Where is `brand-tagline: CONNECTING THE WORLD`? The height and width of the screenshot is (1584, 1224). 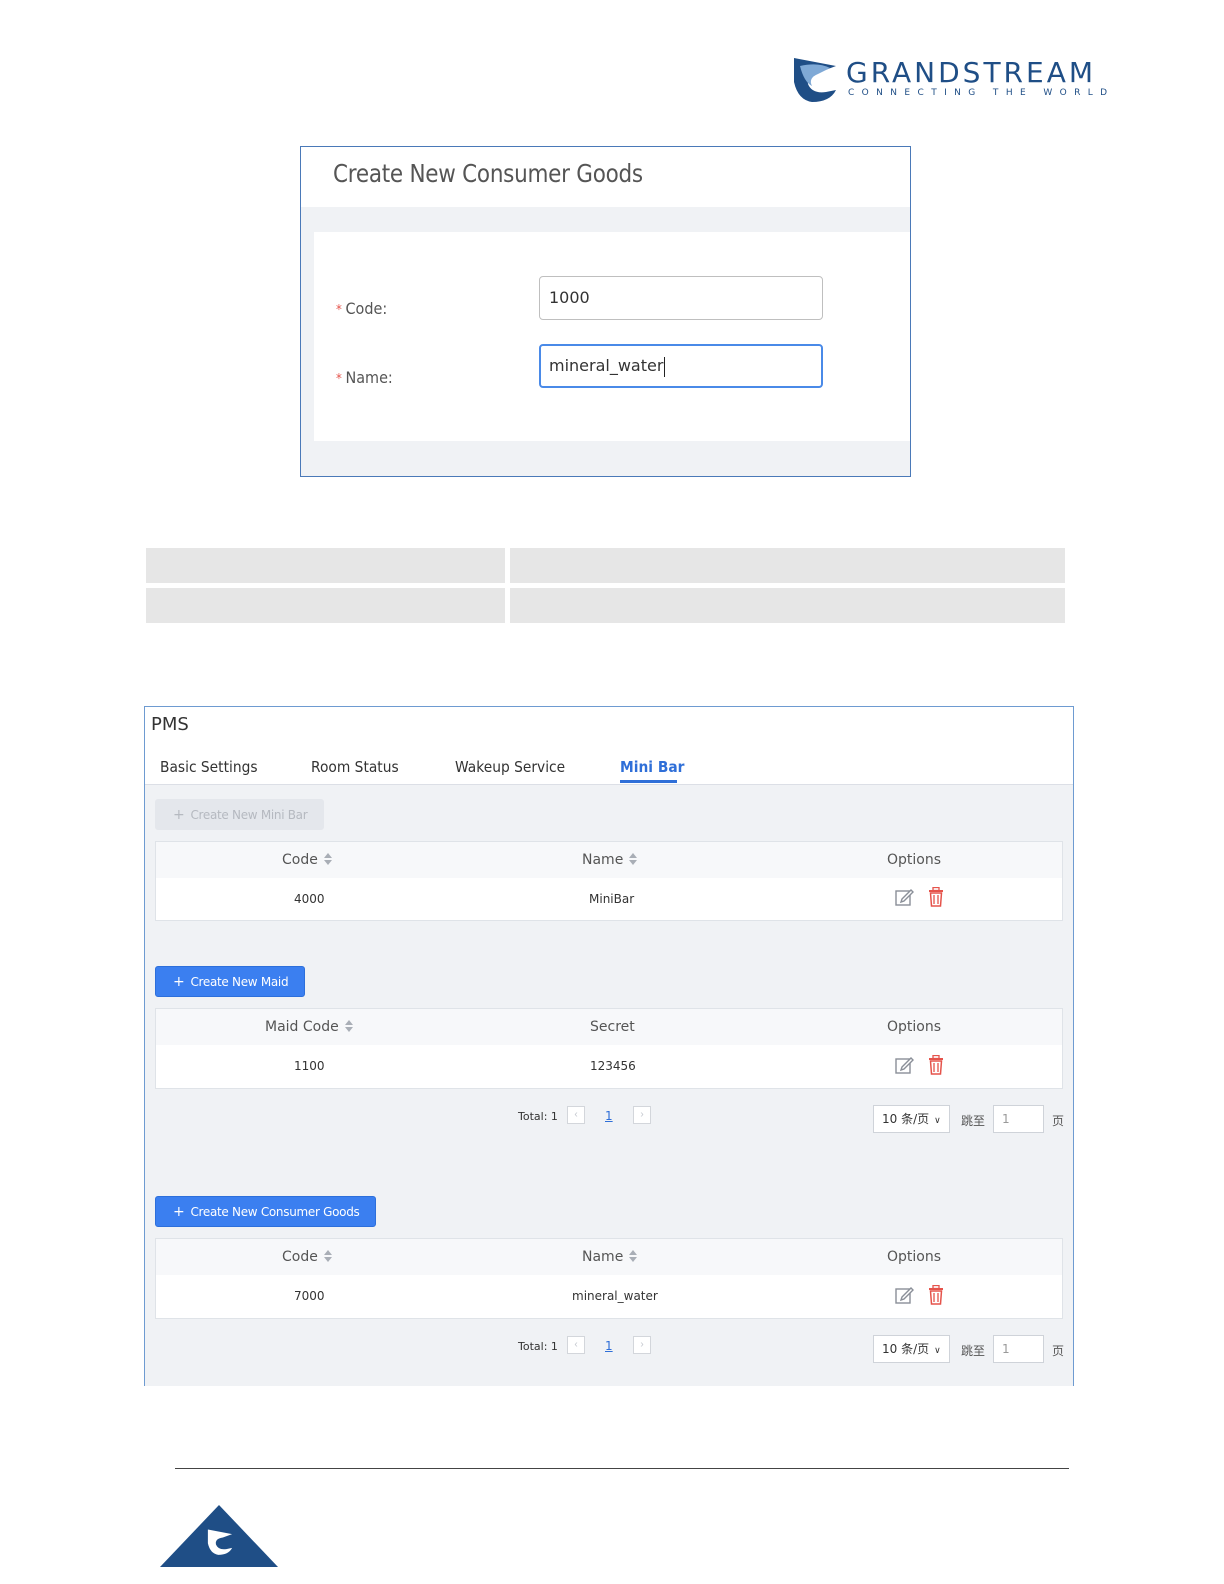
brand-tagline: CONNECTING THE WORLD is located at coordinates (981, 93).